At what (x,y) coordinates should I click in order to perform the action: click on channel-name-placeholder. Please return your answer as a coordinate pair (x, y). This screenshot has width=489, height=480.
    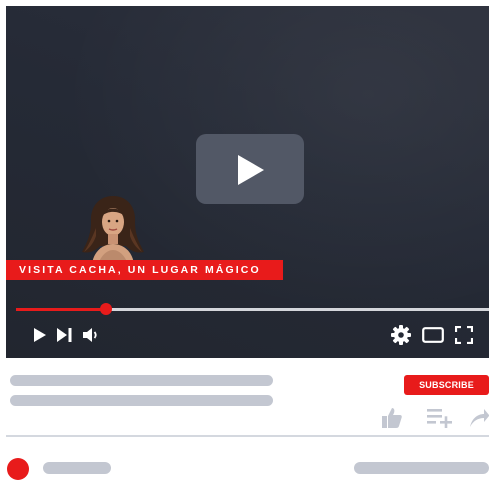
    Looking at the image, I should click on (77, 468).